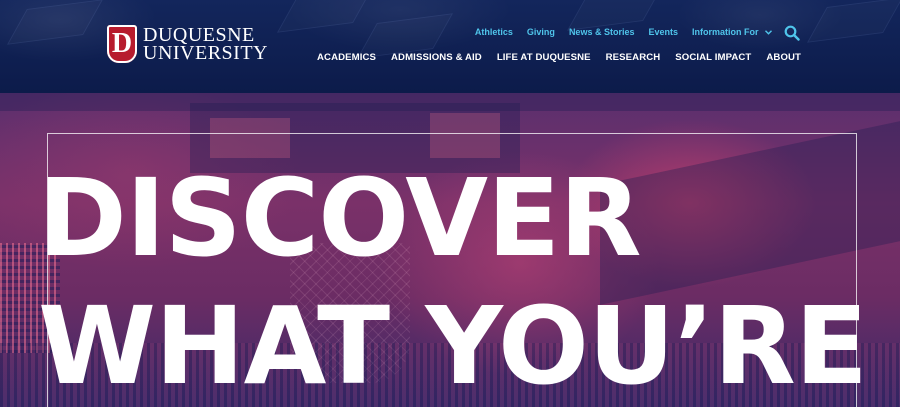  What do you see at coordinates (544, 57) in the screenshot?
I see `main-nav-life-at-duquesne: LIFE AT DUQUESNE` at bounding box center [544, 57].